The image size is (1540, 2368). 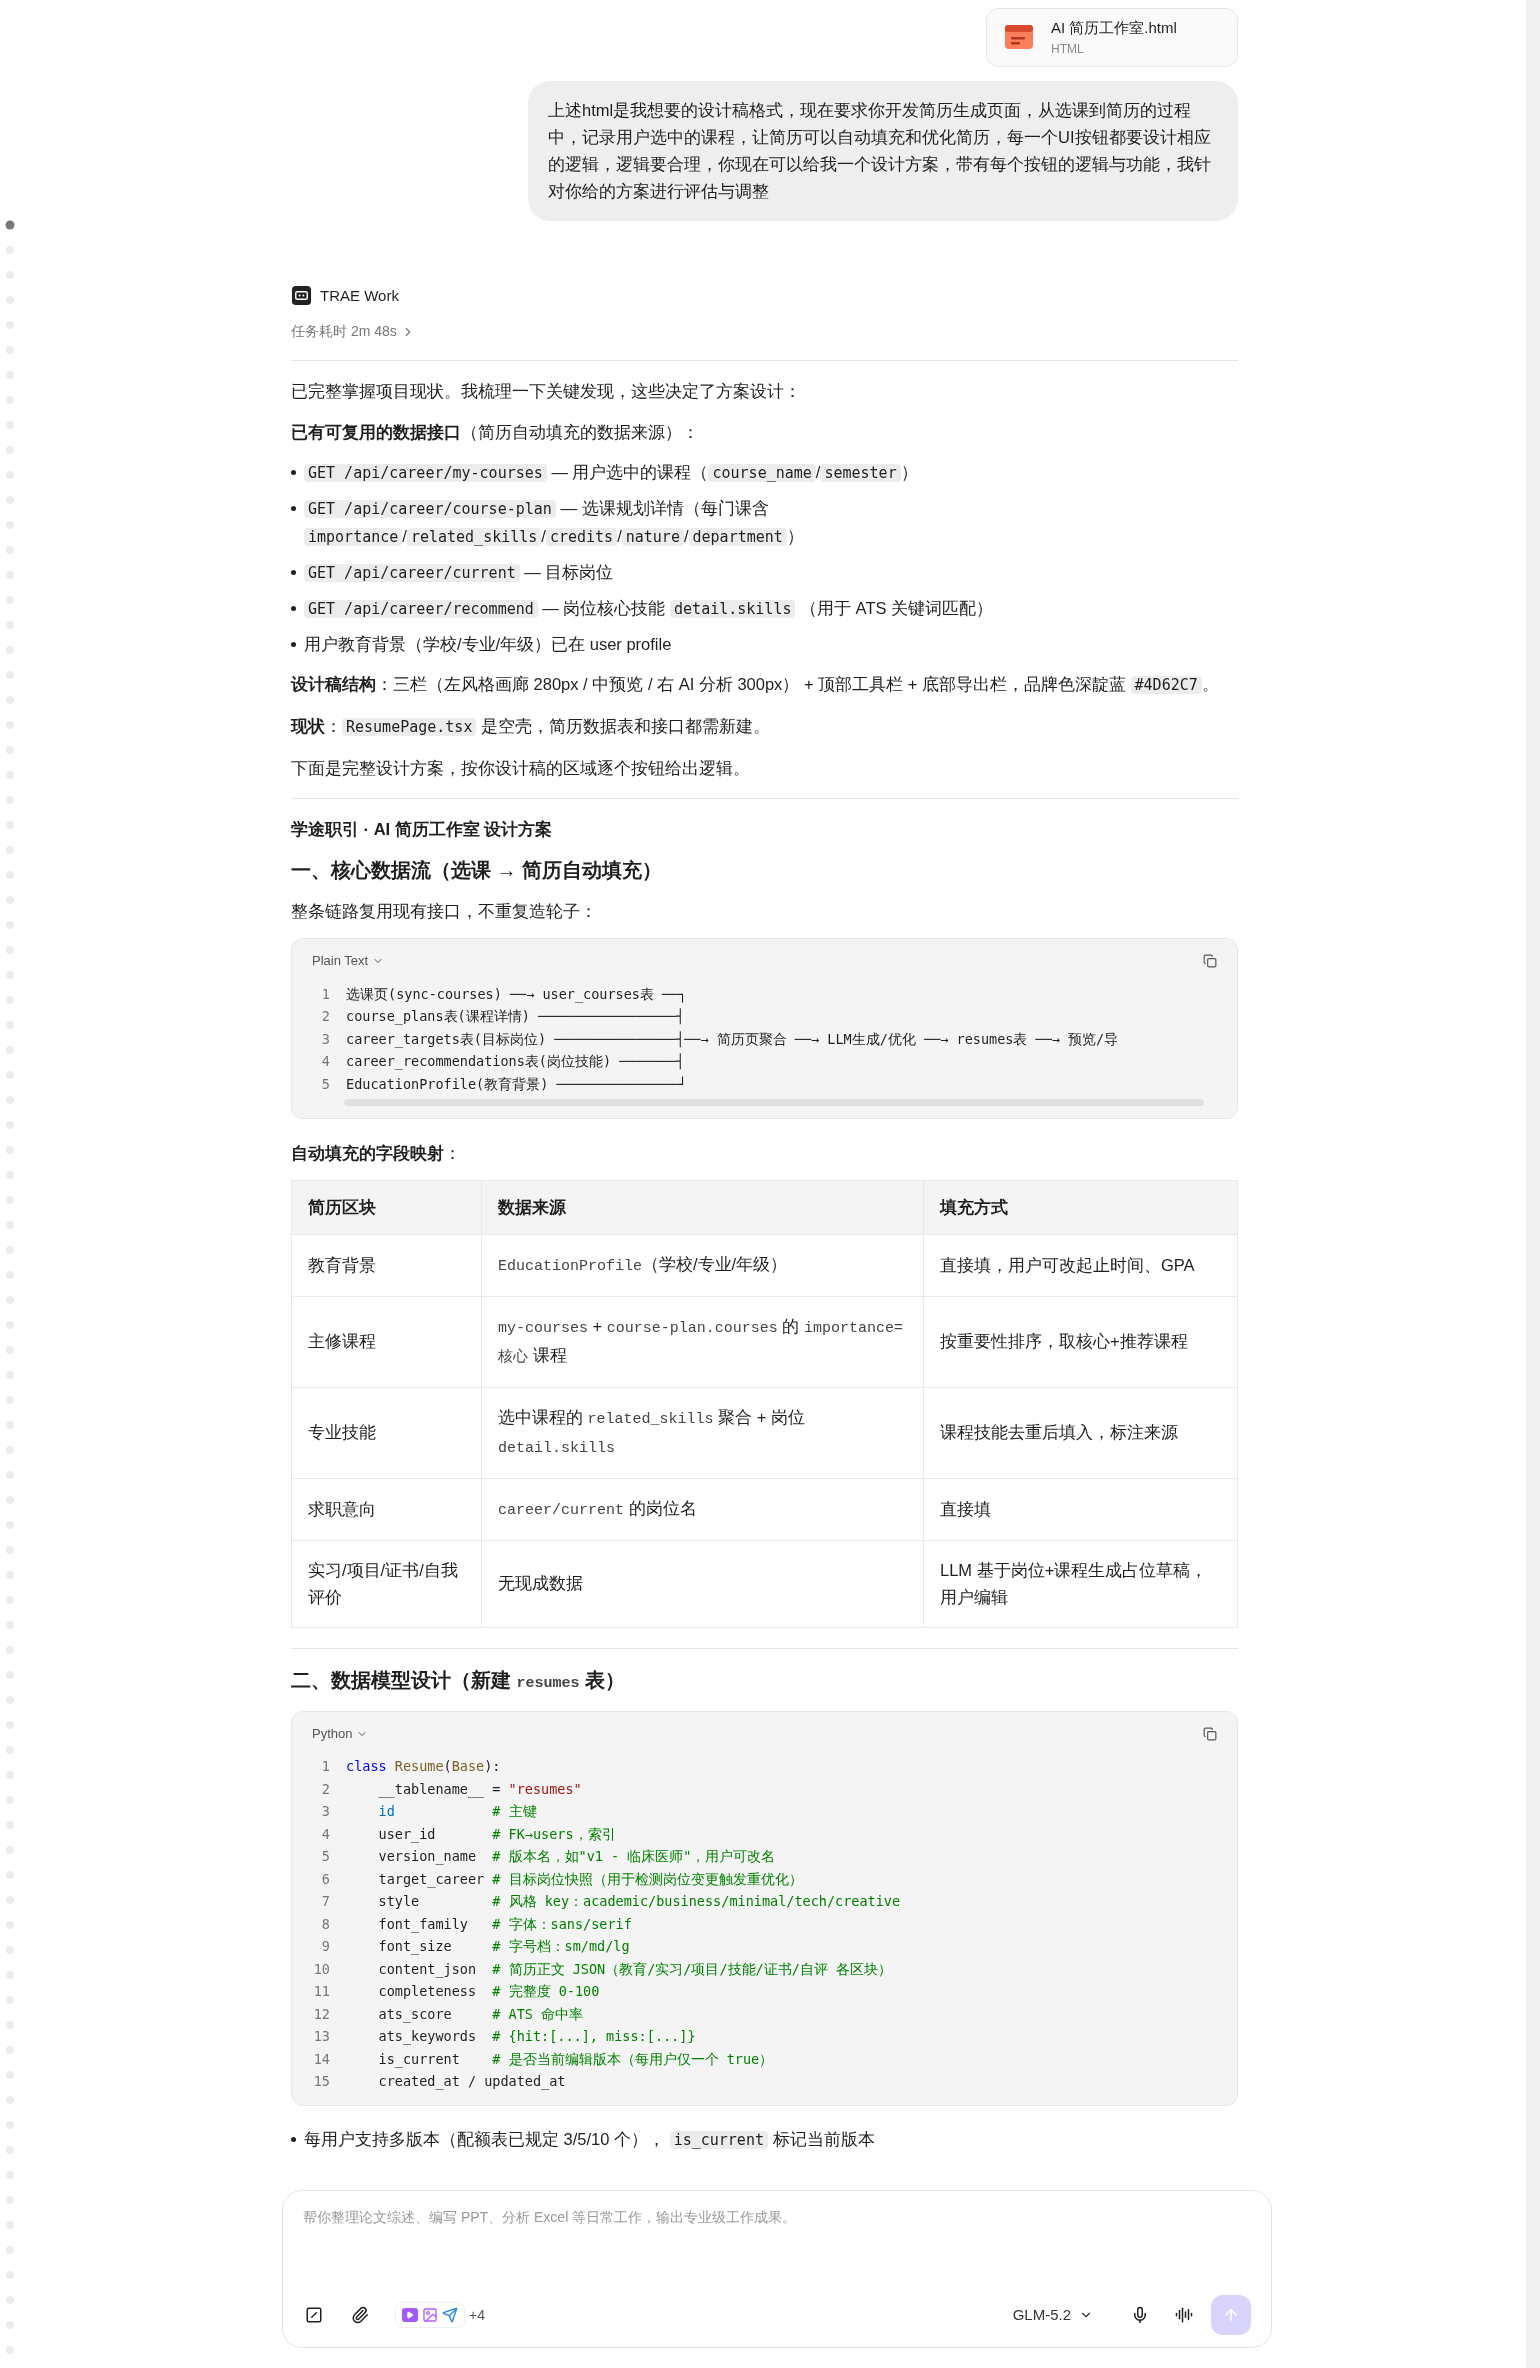 What do you see at coordinates (515, 1017) in the screenshot?
I see `code-line: course_plans表(课程详情) ─────────────────┤` at bounding box center [515, 1017].